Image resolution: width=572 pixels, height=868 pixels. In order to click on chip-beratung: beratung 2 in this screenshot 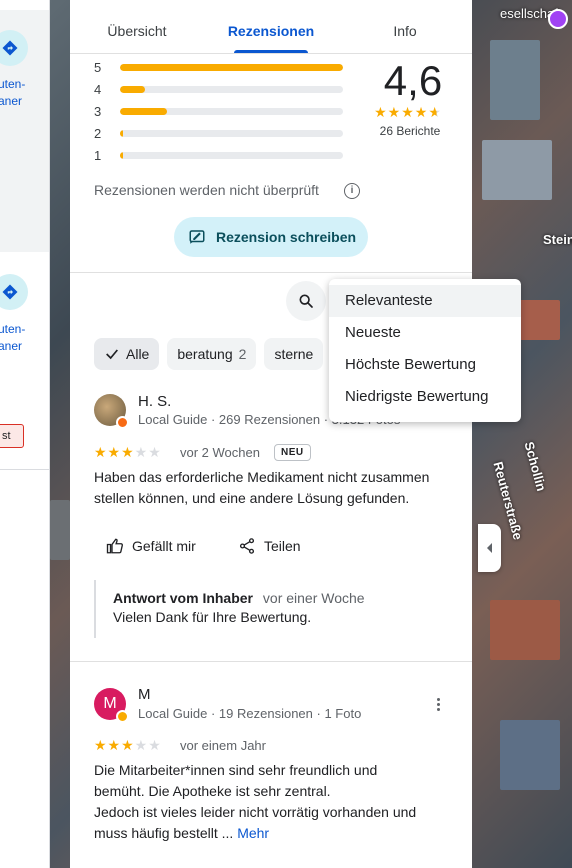, I will do `click(212, 354)`.